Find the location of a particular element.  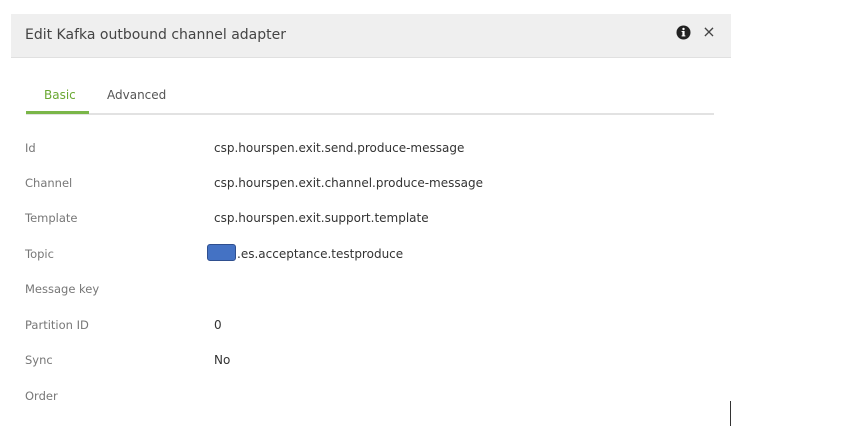

field-row-topic: Topic .es.acceptance.testproduce is located at coordinates (361, 255).